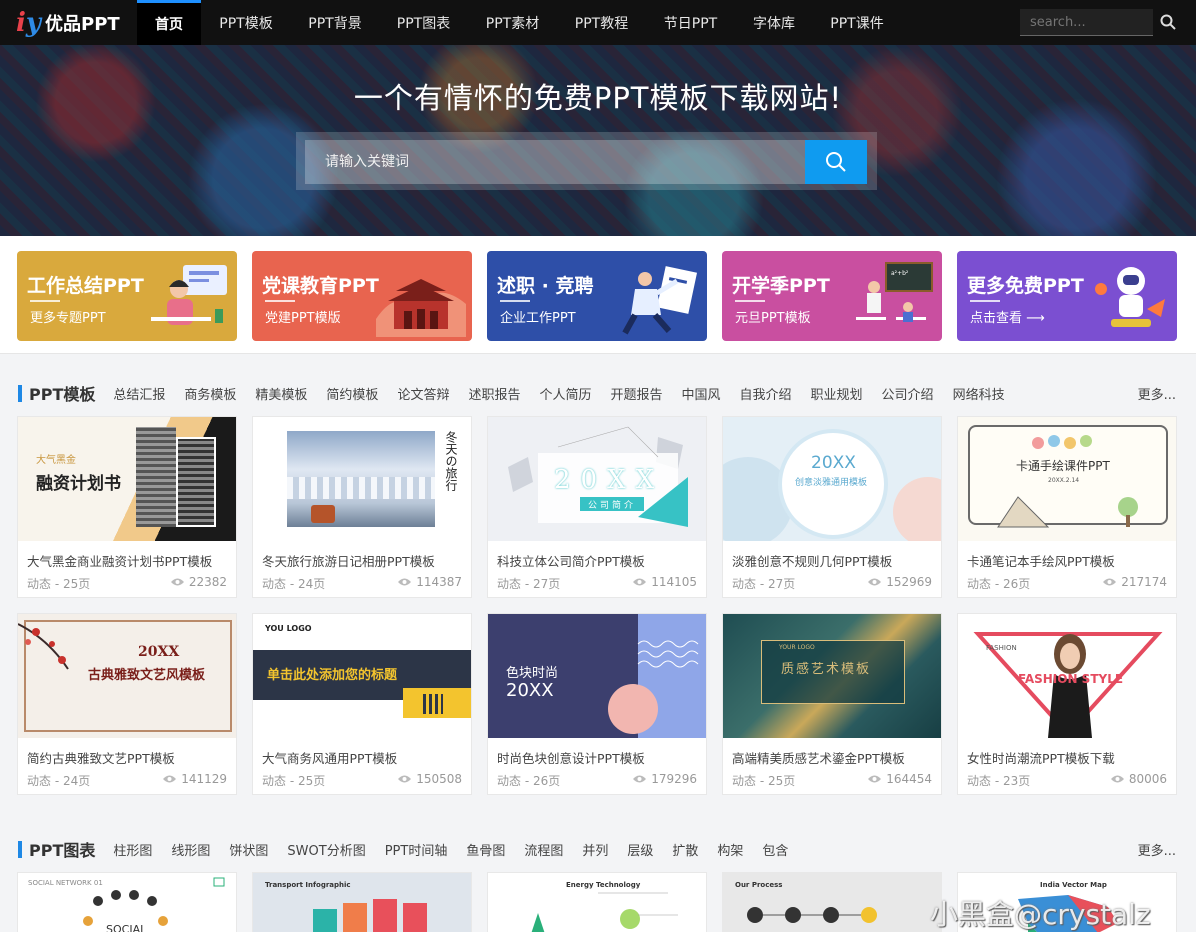  Describe the element at coordinates (979, 393) in the screenshot. I see `tag-link: 网络科技` at that location.